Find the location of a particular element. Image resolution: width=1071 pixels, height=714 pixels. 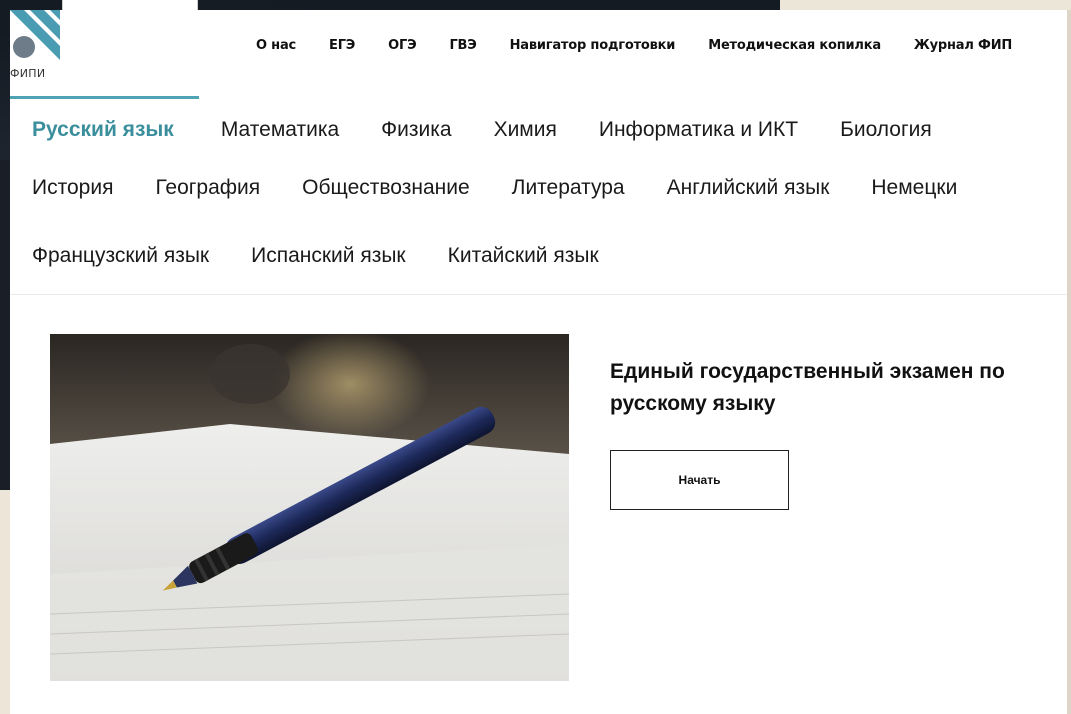

fipi-logo-icon is located at coordinates (35, 35).